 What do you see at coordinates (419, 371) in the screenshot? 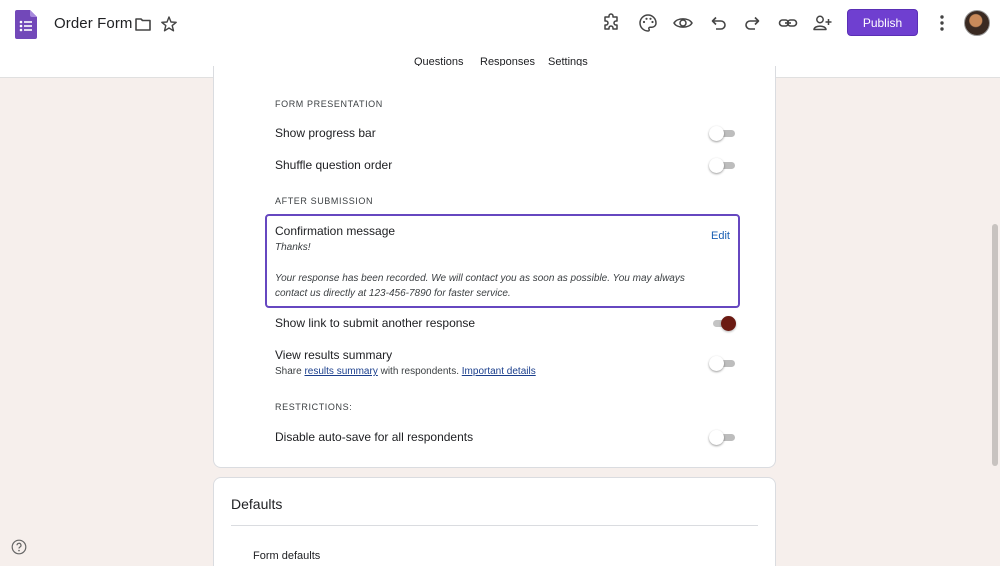
I see `share-middle: with respondents.` at bounding box center [419, 371].